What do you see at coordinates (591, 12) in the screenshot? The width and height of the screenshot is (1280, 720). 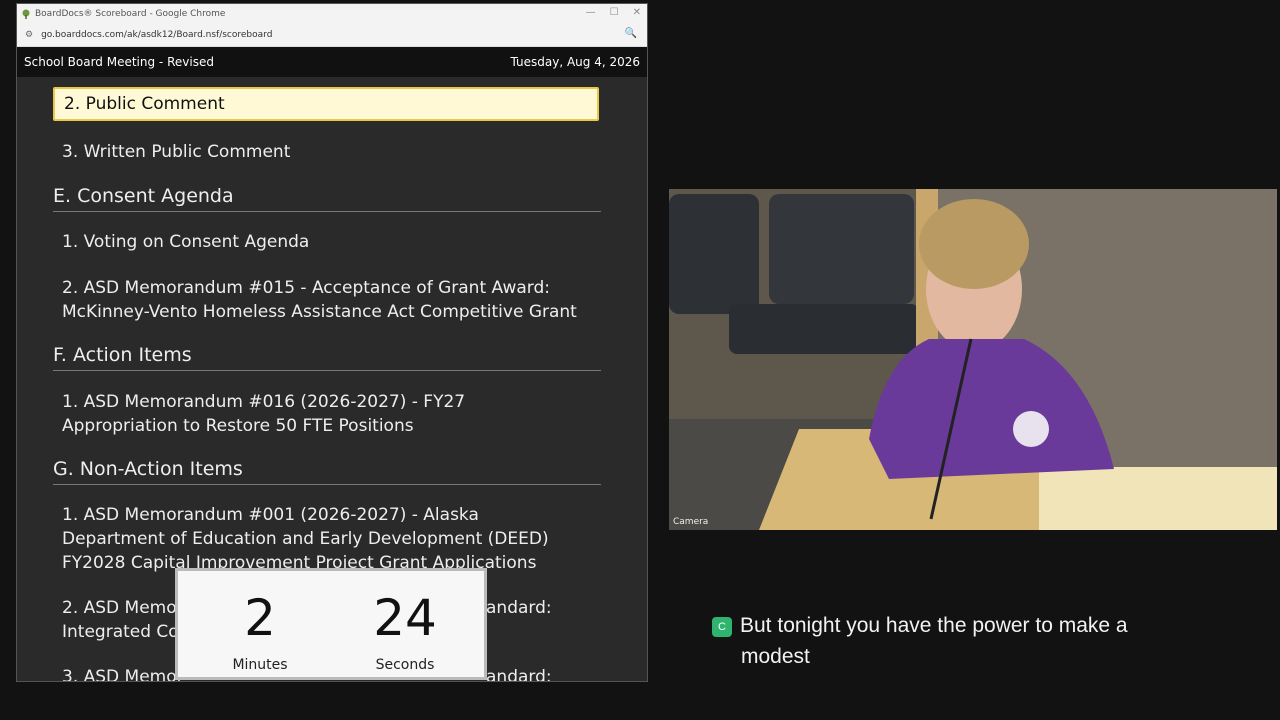 I see `minimize-icon: —` at bounding box center [591, 12].